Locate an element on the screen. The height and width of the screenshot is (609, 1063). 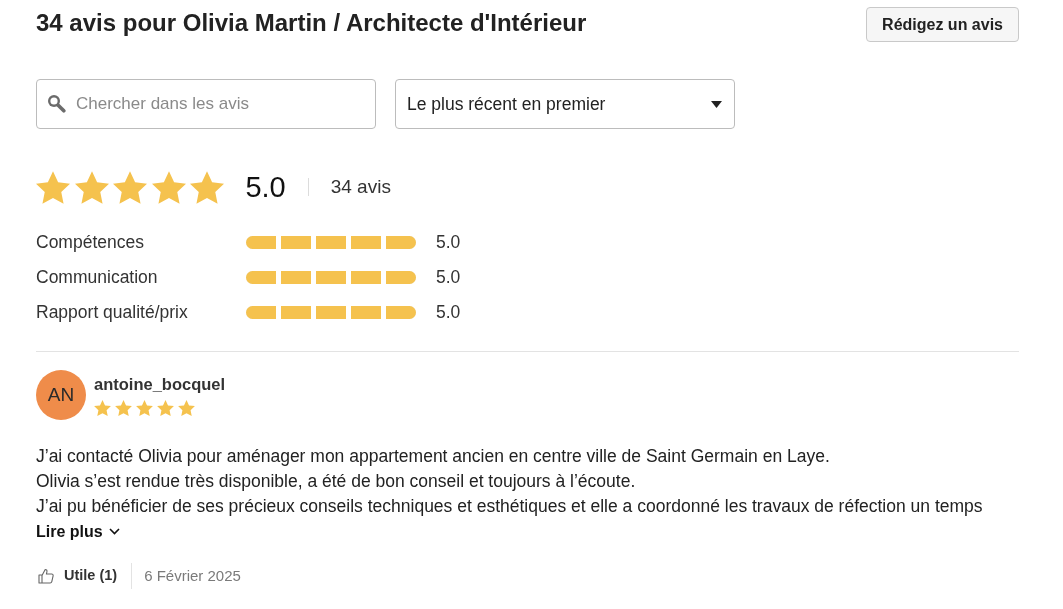
write-review-button: Rédigez un avis is located at coordinates (942, 24).